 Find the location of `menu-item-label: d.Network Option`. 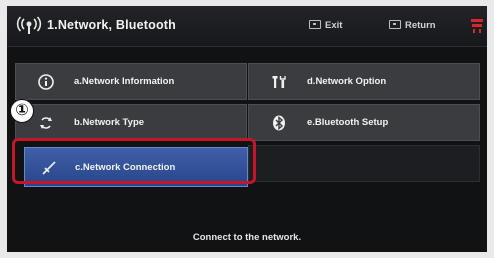

menu-item-label: d.Network Option is located at coordinates (347, 81).